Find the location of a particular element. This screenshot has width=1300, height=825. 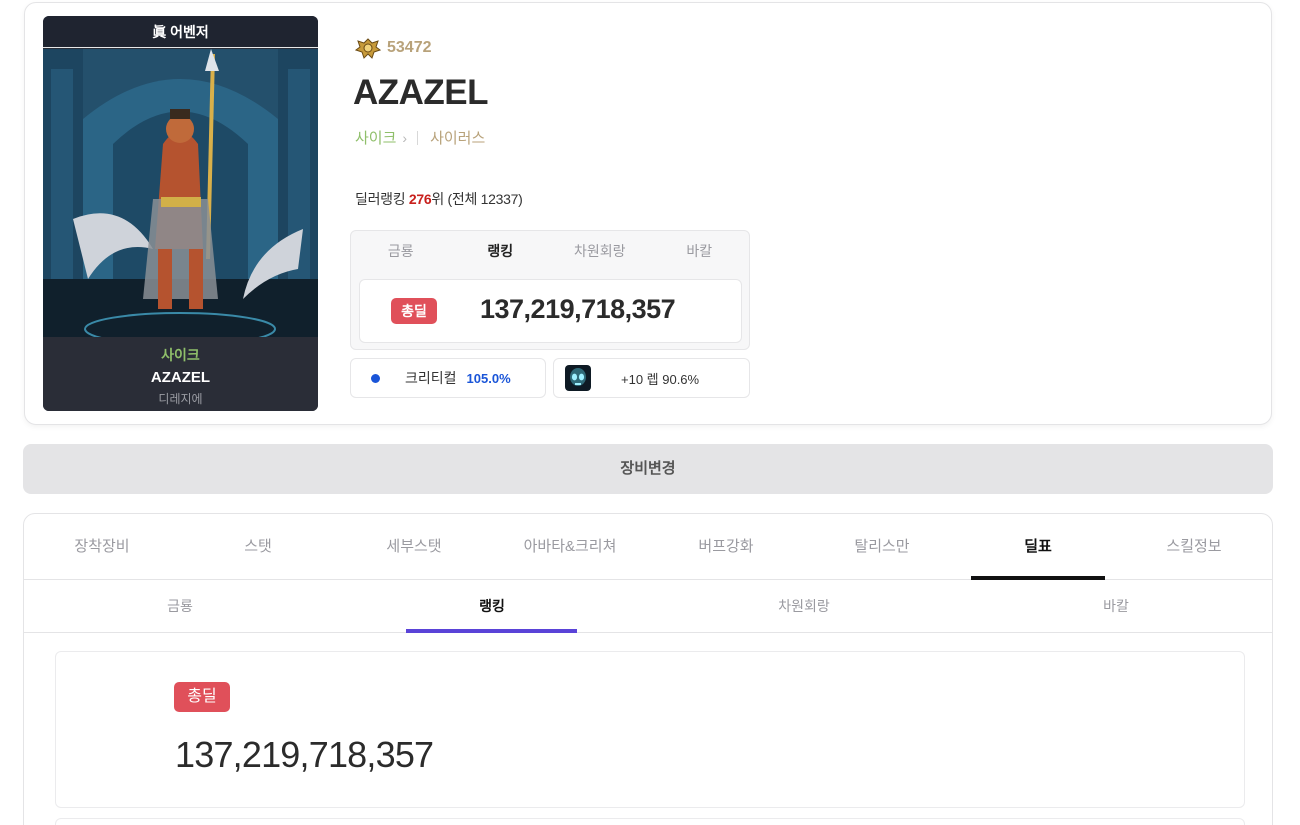

total-damage-badge: 총딜 is located at coordinates (414, 311).